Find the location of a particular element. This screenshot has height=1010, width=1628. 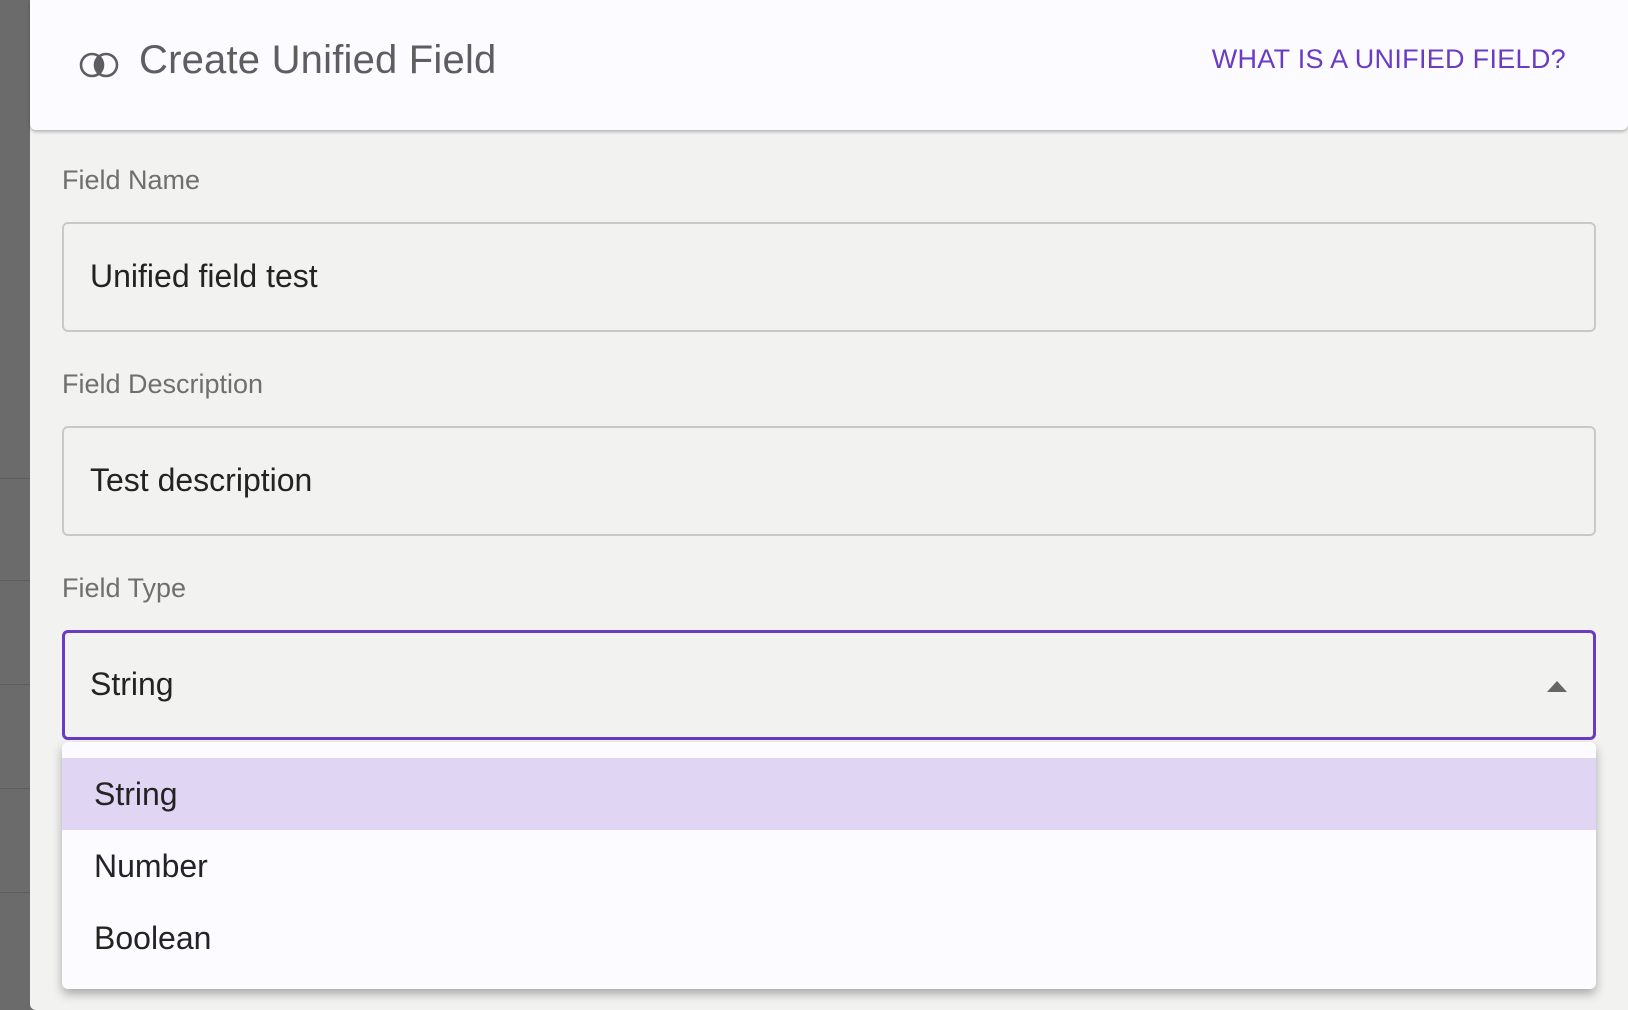

field-description-label: Field Description is located at coordinates (163, 384).